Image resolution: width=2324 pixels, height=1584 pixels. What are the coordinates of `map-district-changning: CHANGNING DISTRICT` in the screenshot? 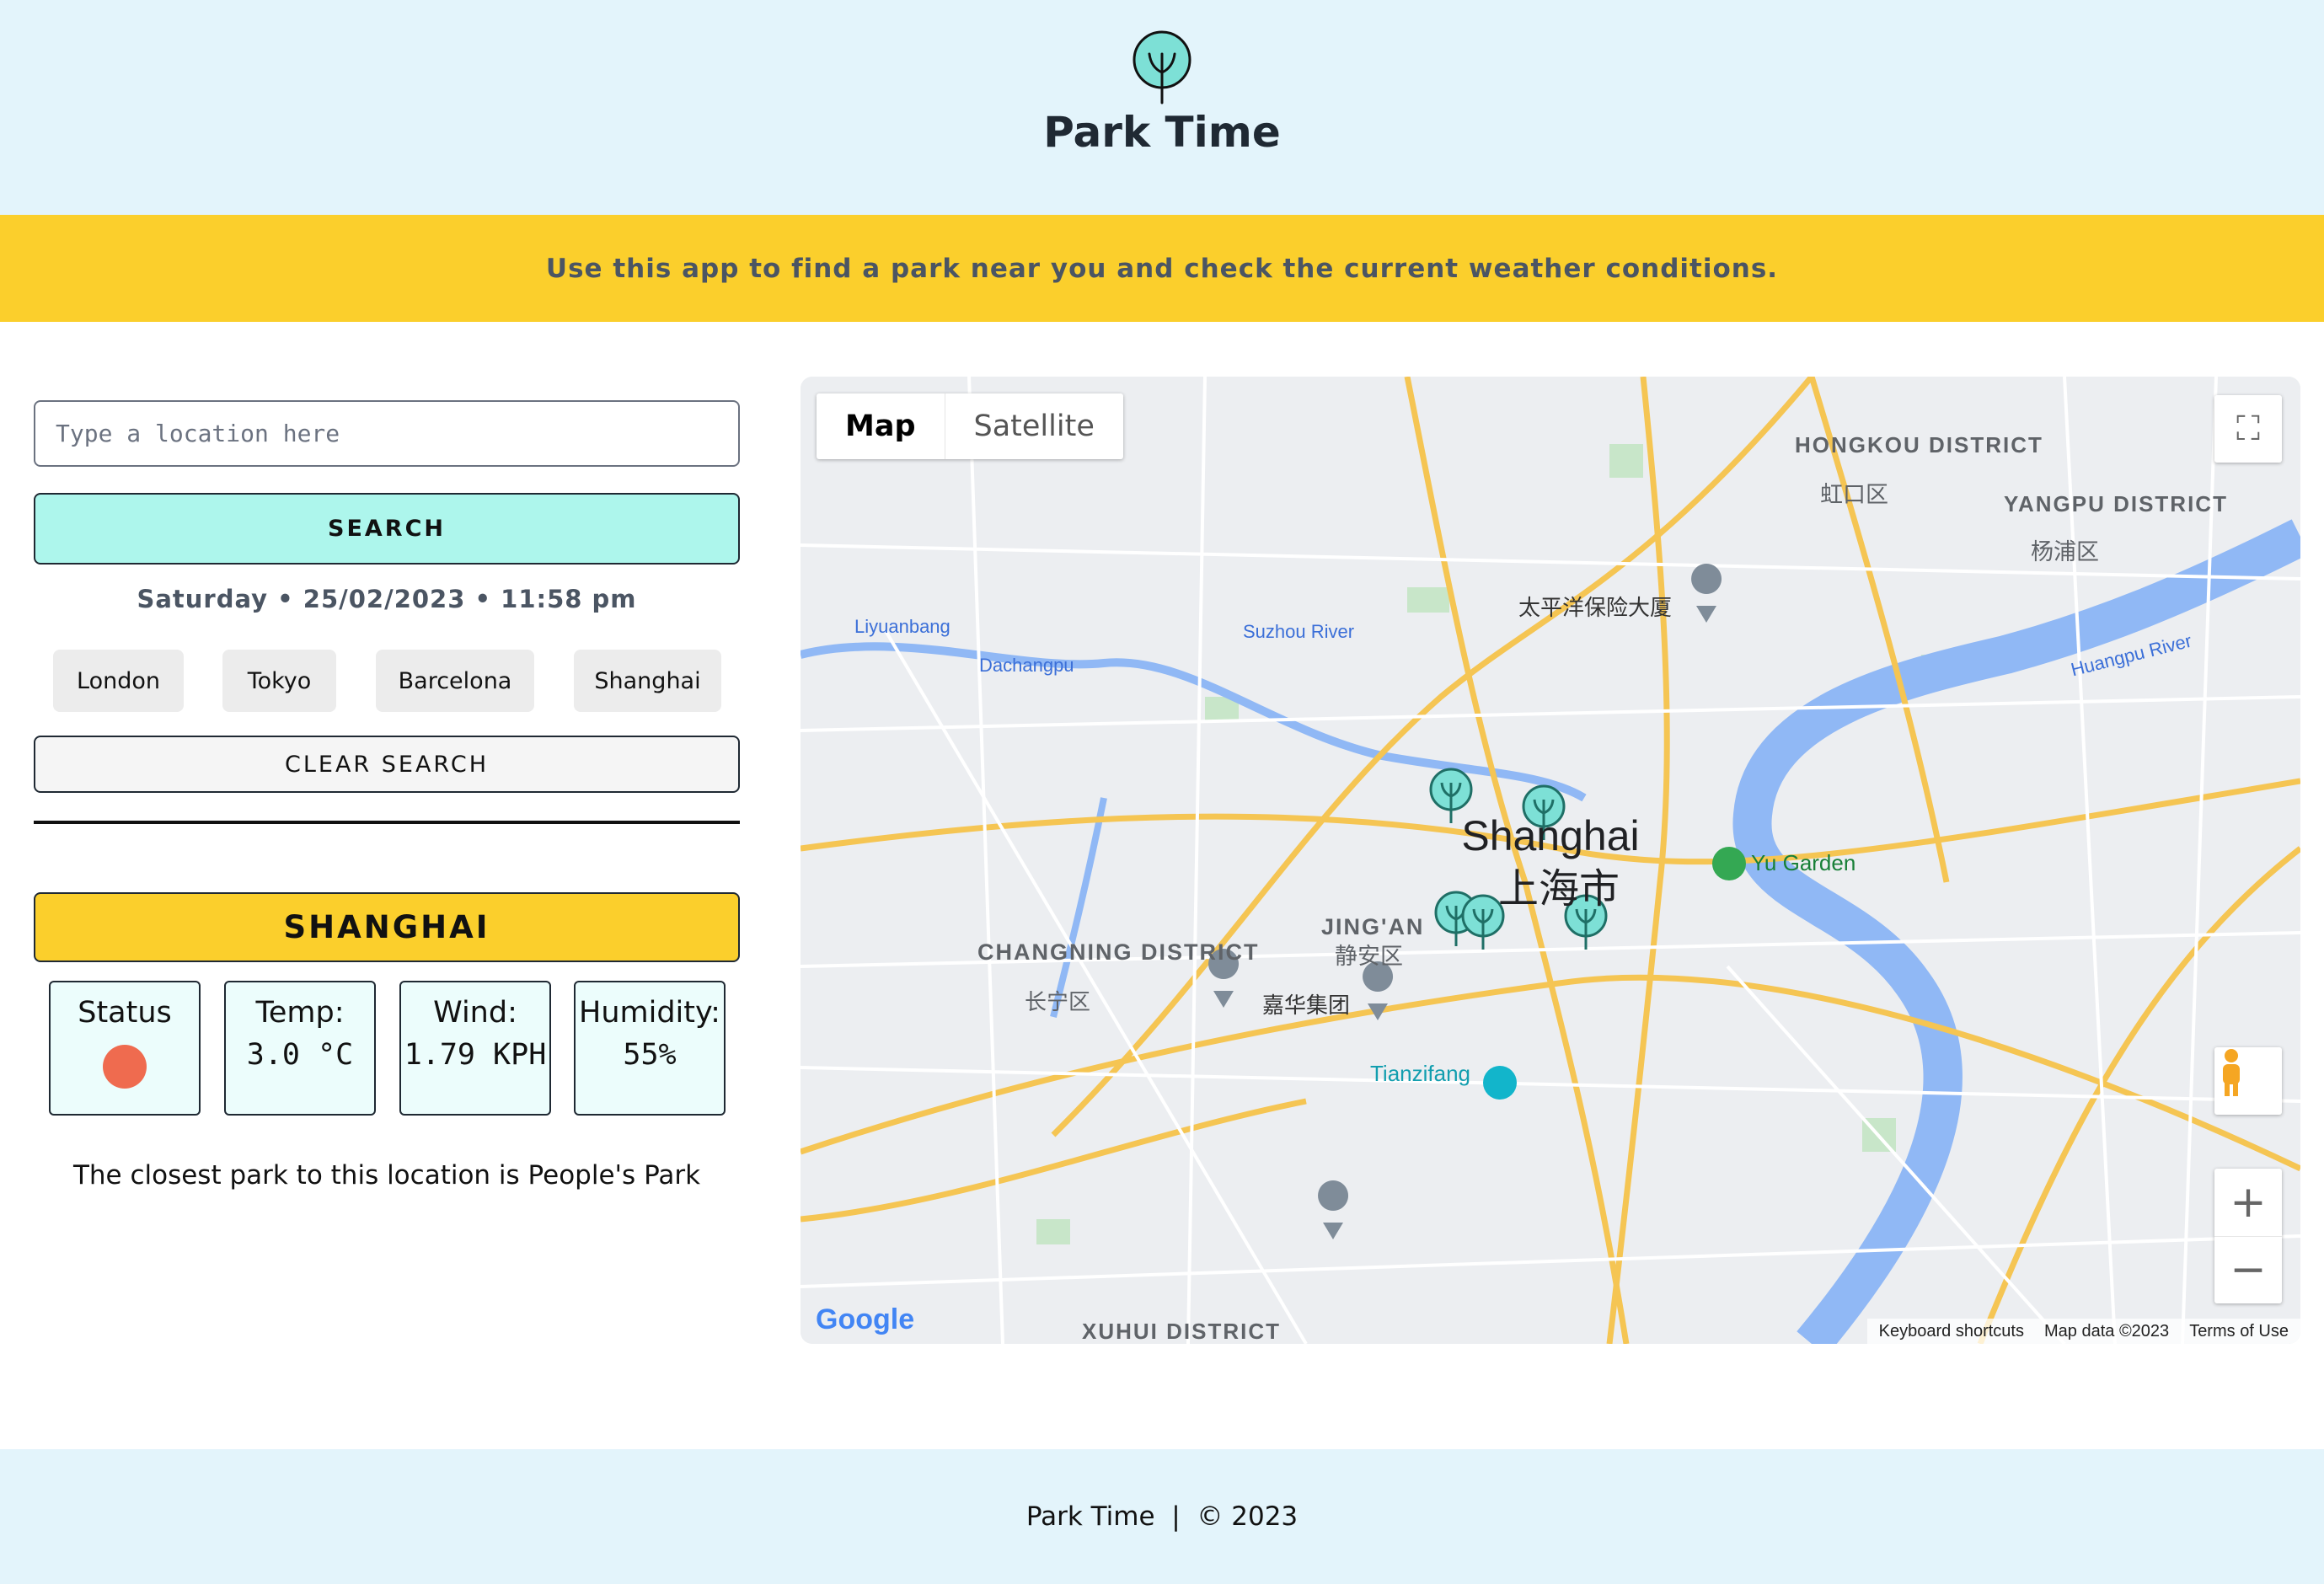 It's located at (1118, 952).